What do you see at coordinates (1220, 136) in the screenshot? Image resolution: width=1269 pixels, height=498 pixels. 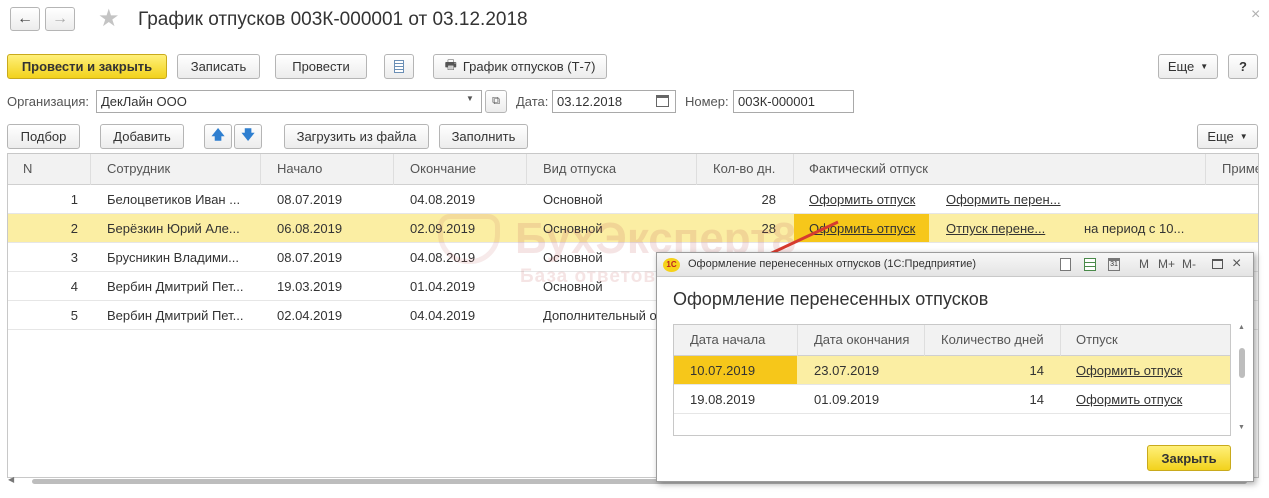 I see `table-more-label: Еще` at bounding box center [1220, 136].